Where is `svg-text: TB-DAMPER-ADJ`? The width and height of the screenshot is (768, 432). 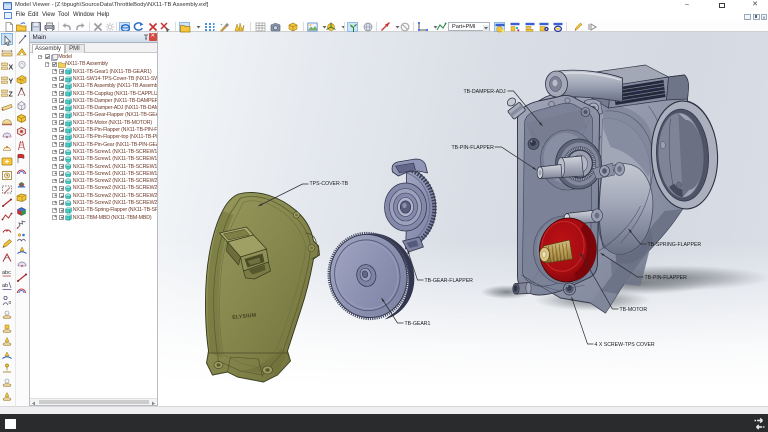 svg-text: TB-DAMPER-ADJ is located at coordinates (484, 92).